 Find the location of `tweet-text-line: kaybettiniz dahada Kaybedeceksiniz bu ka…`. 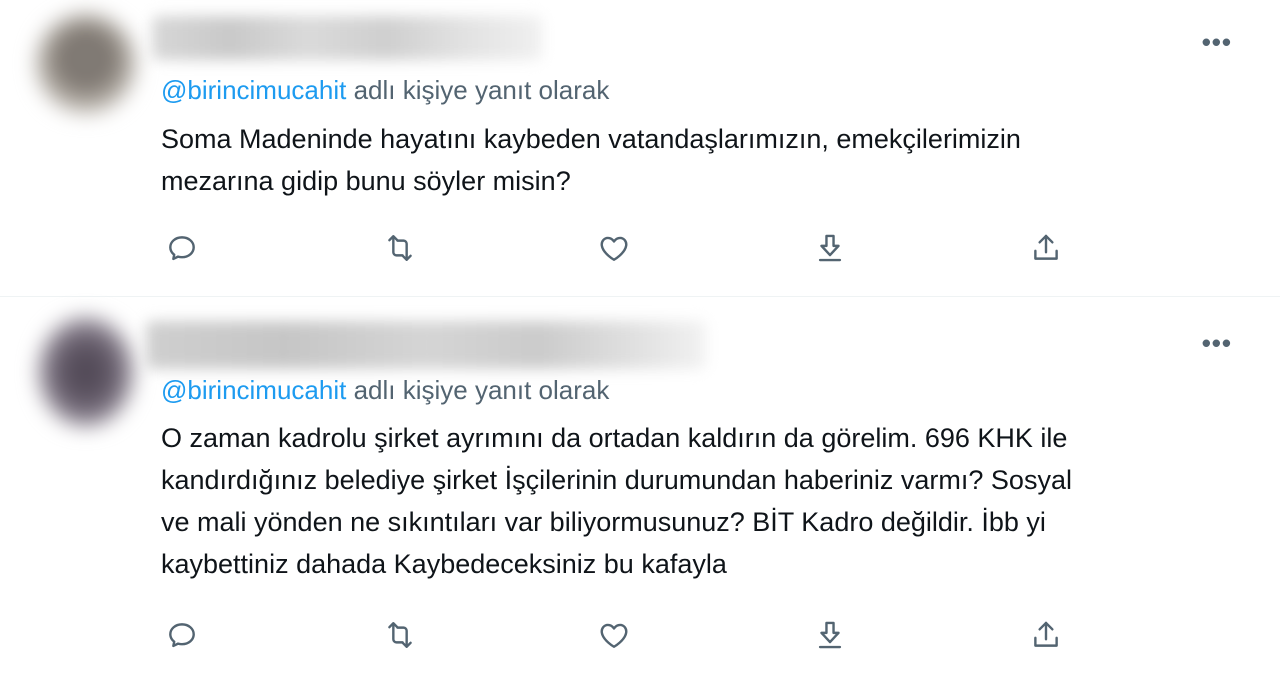

tweet-text-line: kaybettiniz dahada Kaybedeceksiniz bu ka… is located at coordinates (444, 564).